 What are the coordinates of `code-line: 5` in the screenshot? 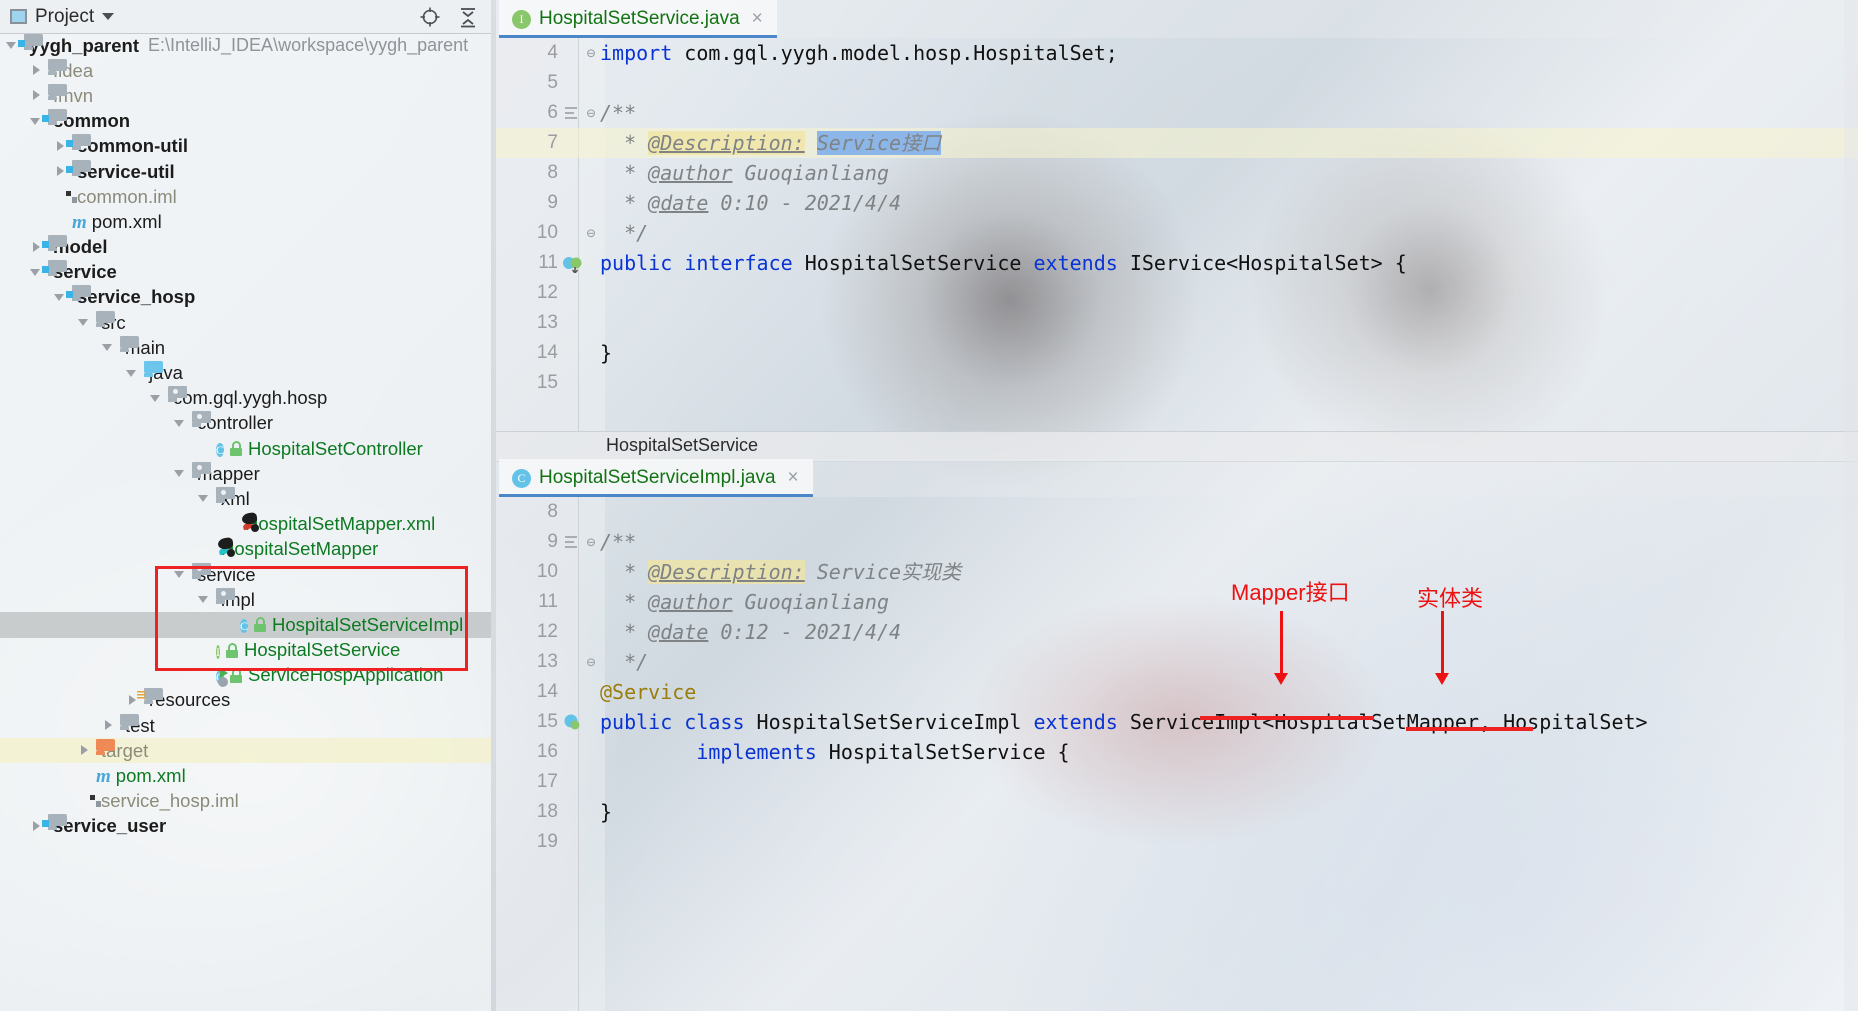 It's located at (1177, 83).